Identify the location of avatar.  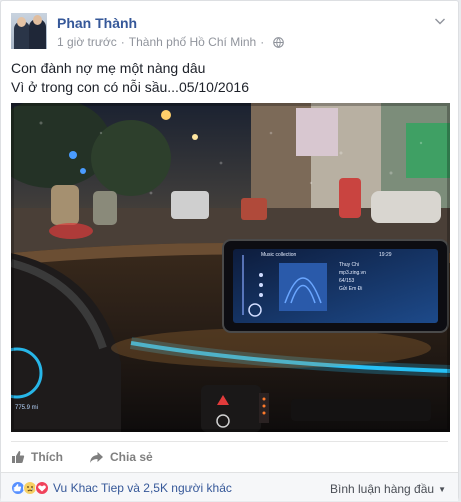
(29, 31).